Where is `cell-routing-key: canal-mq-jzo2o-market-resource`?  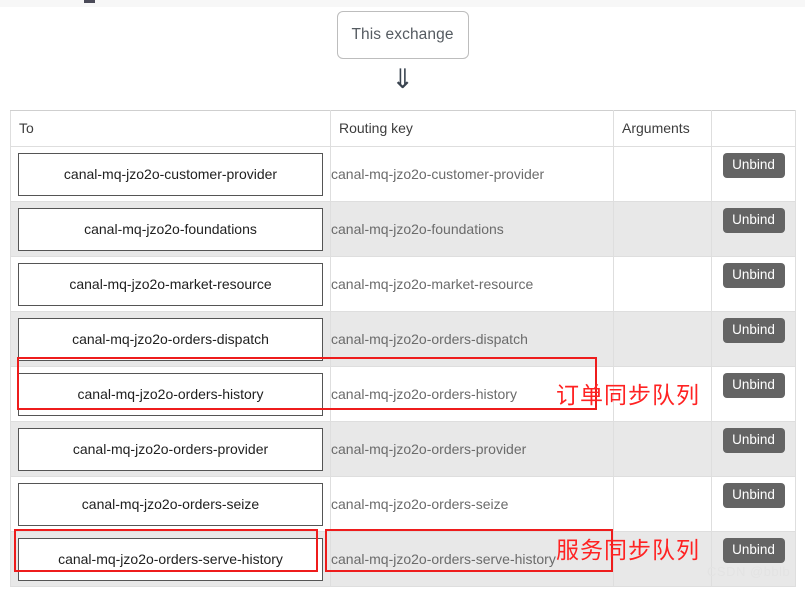
cell-routing-key: canal-mq-jzo2o-market-resource is located at coordinates (472, 284).